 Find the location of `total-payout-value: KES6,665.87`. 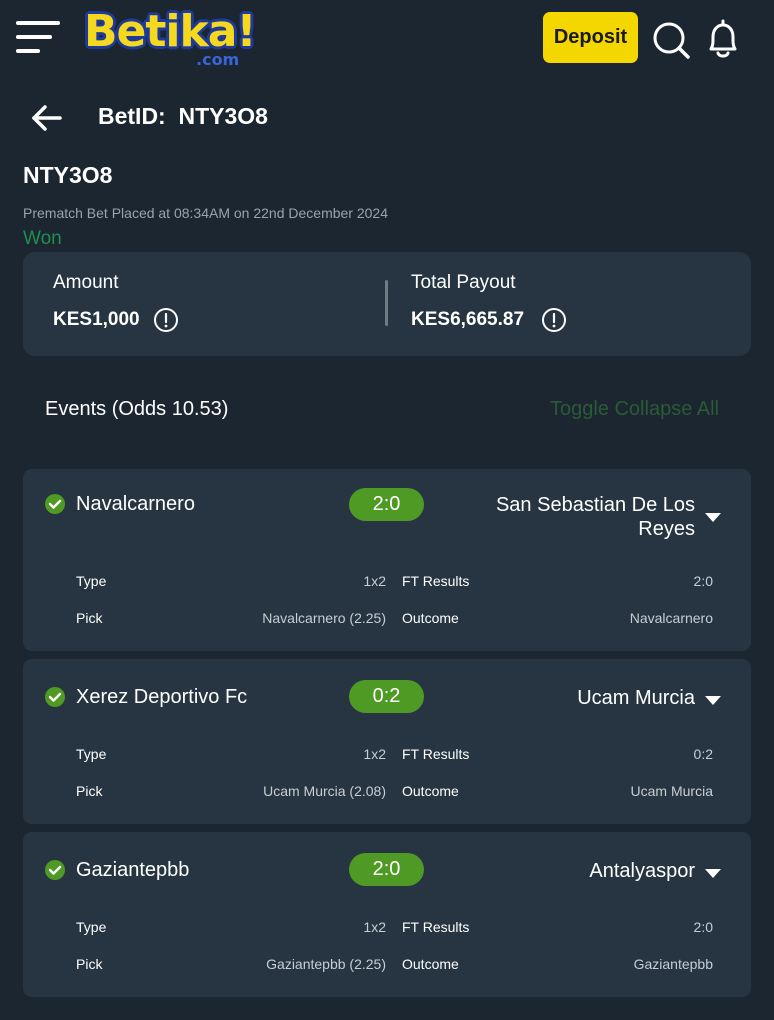

total-payout-value: KES6,665.87 is located at coordinates (468, 319).